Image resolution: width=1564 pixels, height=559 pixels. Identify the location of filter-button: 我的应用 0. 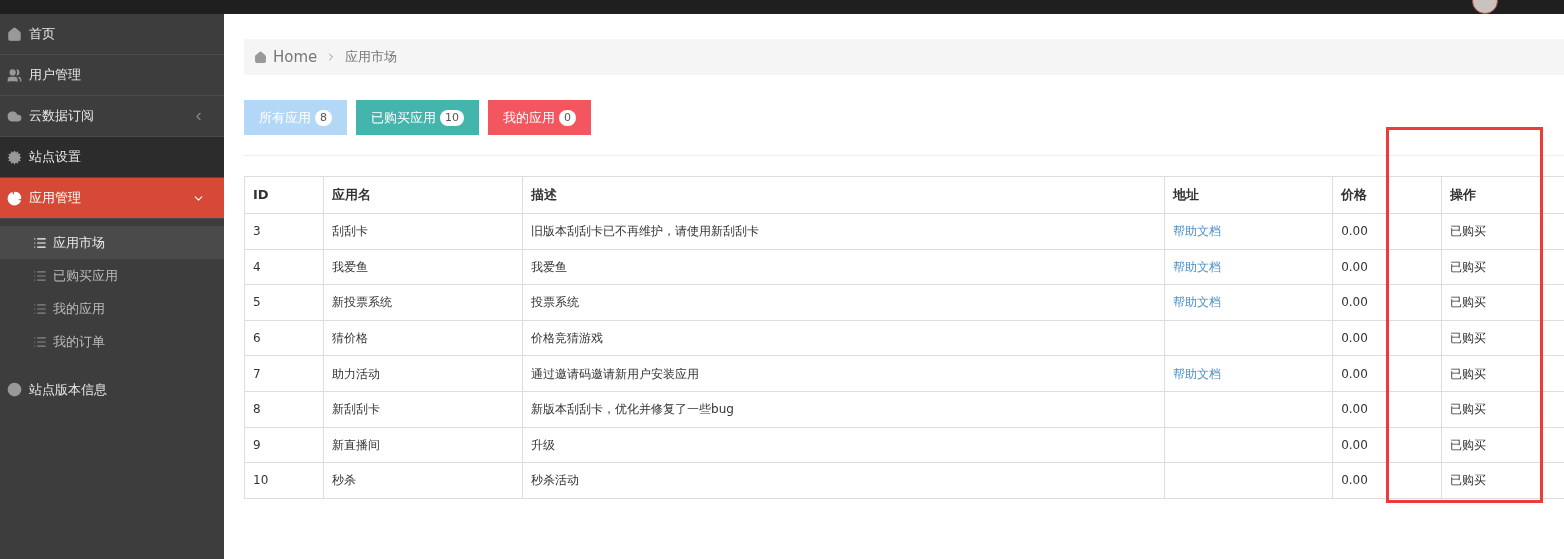
(539, 117).